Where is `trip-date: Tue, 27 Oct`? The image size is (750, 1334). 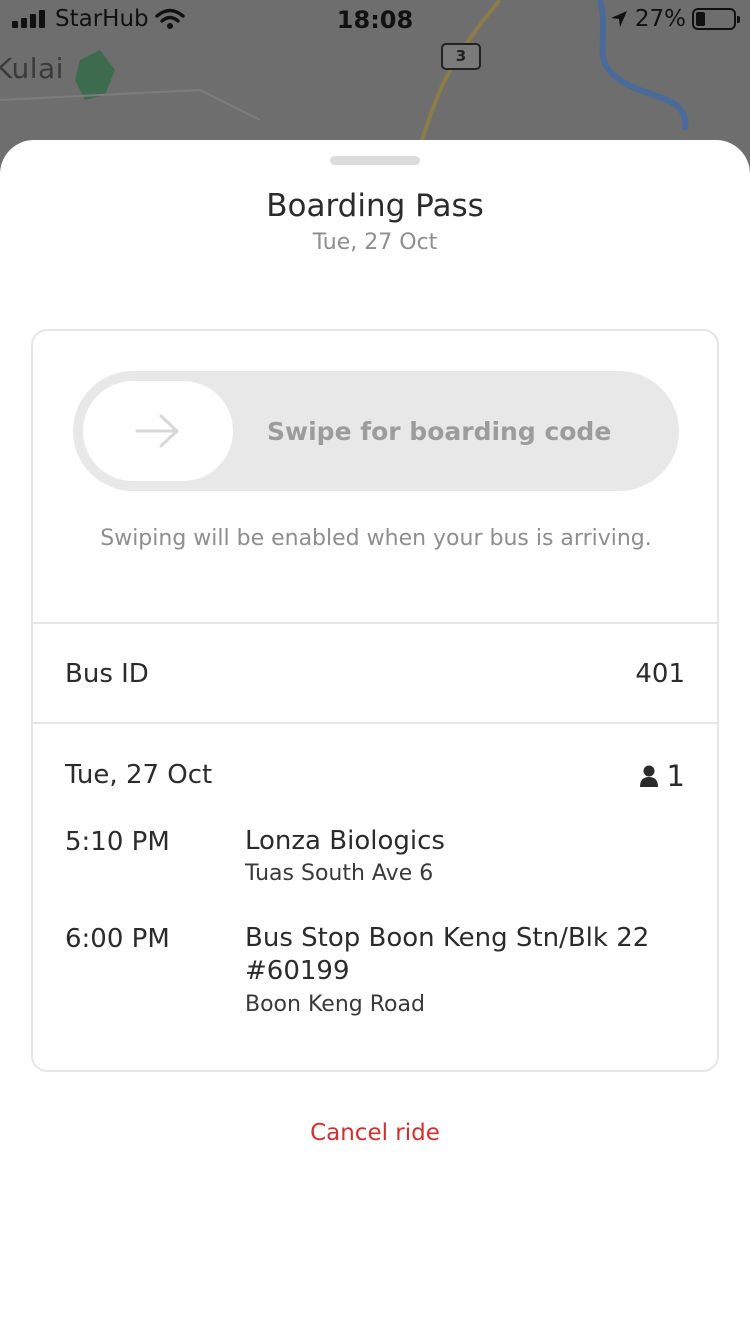
trip-date: Tue, 27 Oct is located at coordinates (139, 775).